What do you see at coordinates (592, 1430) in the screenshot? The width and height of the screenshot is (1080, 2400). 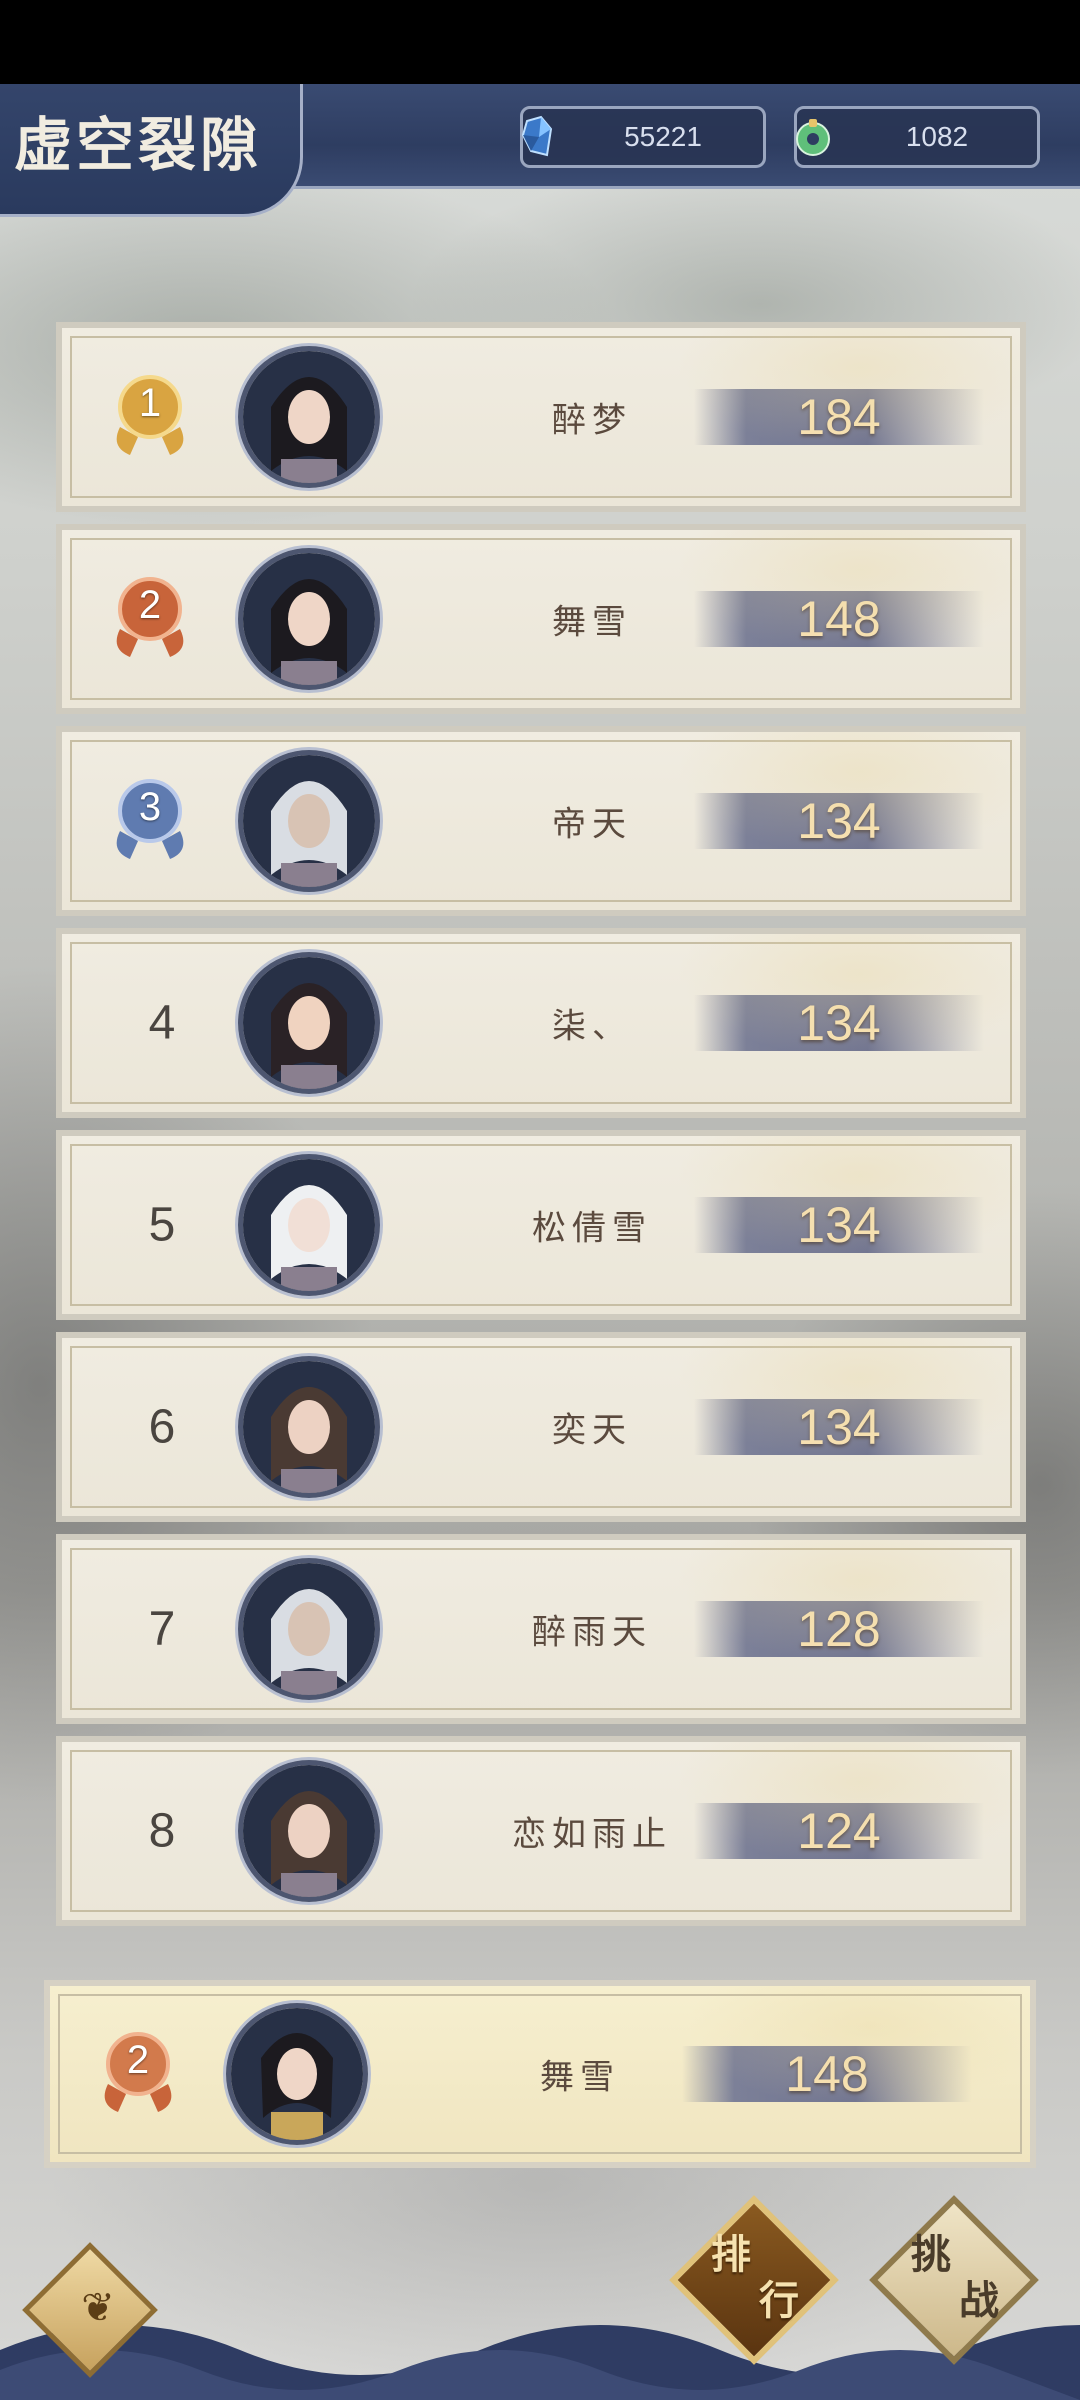 I see `player-name: 奕天` at bounding box center [592, 1430].